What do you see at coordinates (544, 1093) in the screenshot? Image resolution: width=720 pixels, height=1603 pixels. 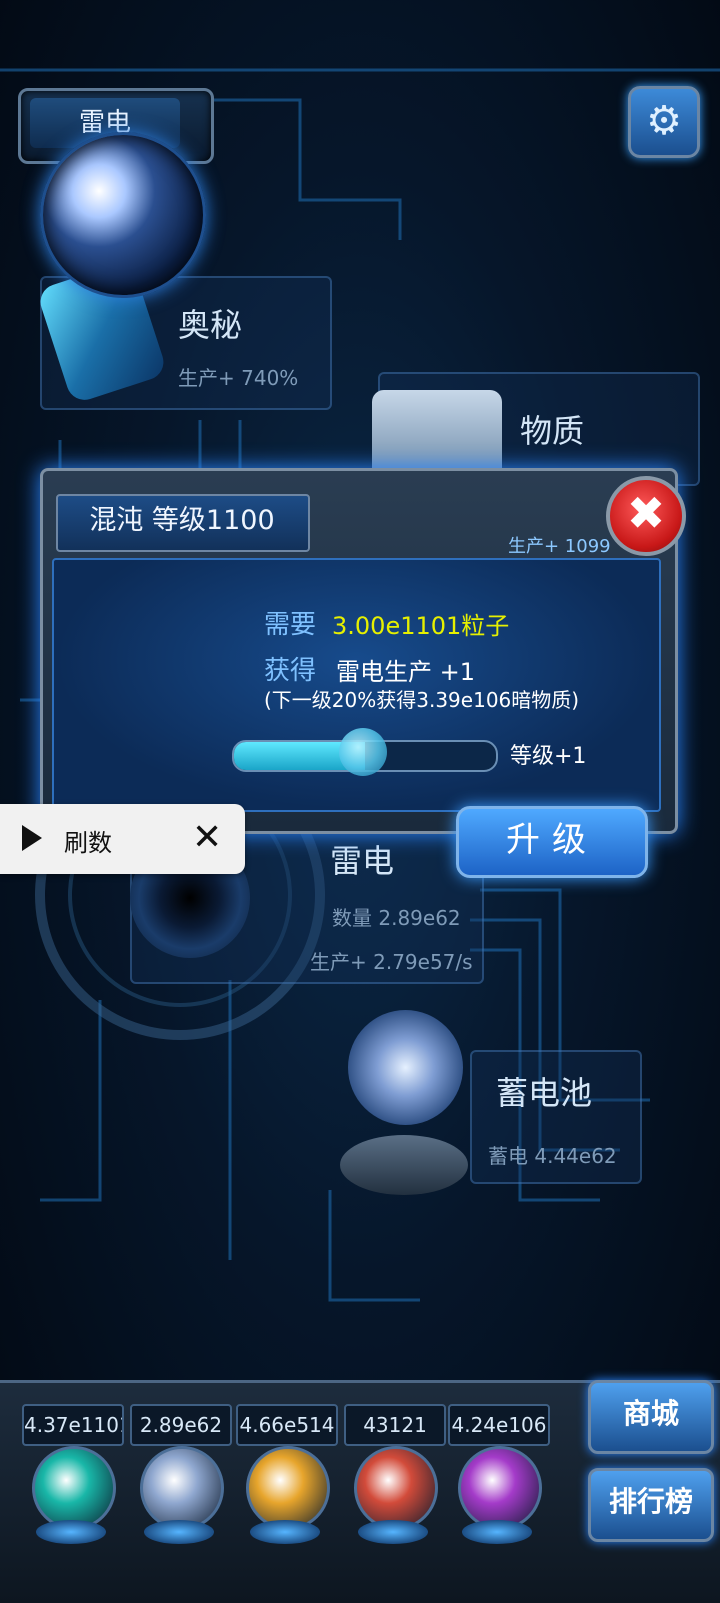 I see `panel-battery-title: 蓄电池` at bounding box center [544, 1093].